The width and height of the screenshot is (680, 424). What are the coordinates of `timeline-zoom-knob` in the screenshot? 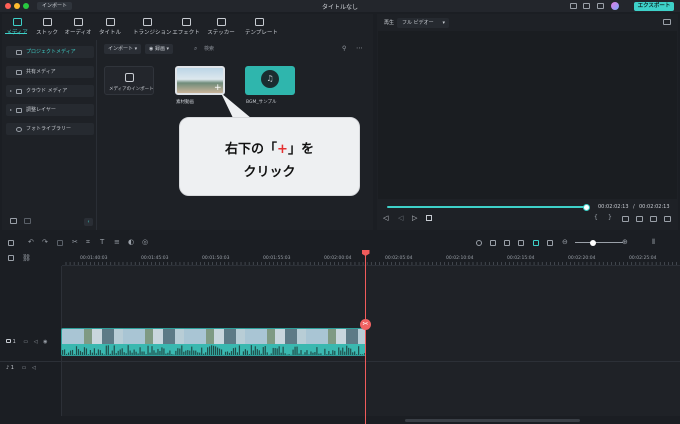 It's located at (593, 242).